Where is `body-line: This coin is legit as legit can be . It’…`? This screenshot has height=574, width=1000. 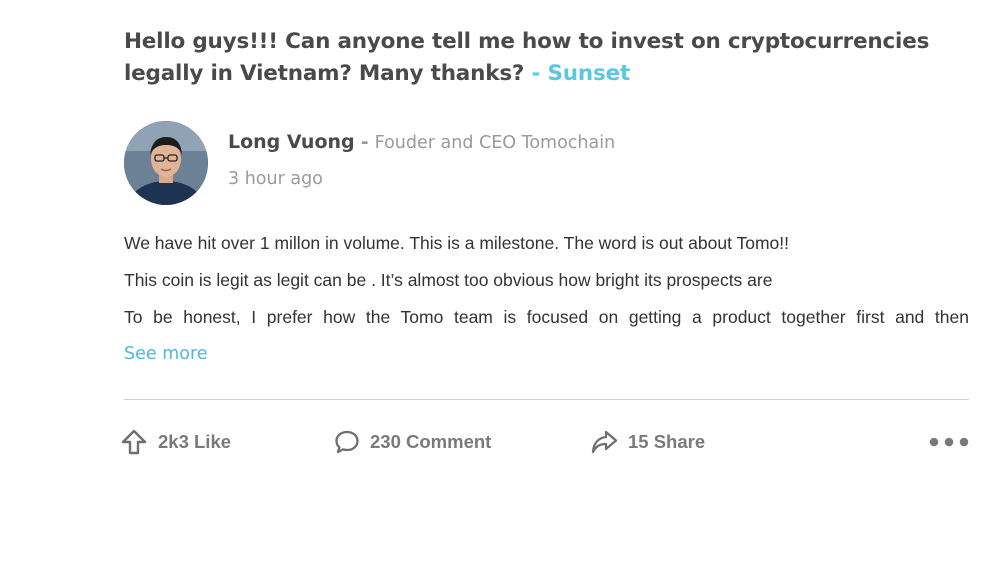 body-line: This coin is legit as legit can be . It’… is located at coordinates (448, 280).